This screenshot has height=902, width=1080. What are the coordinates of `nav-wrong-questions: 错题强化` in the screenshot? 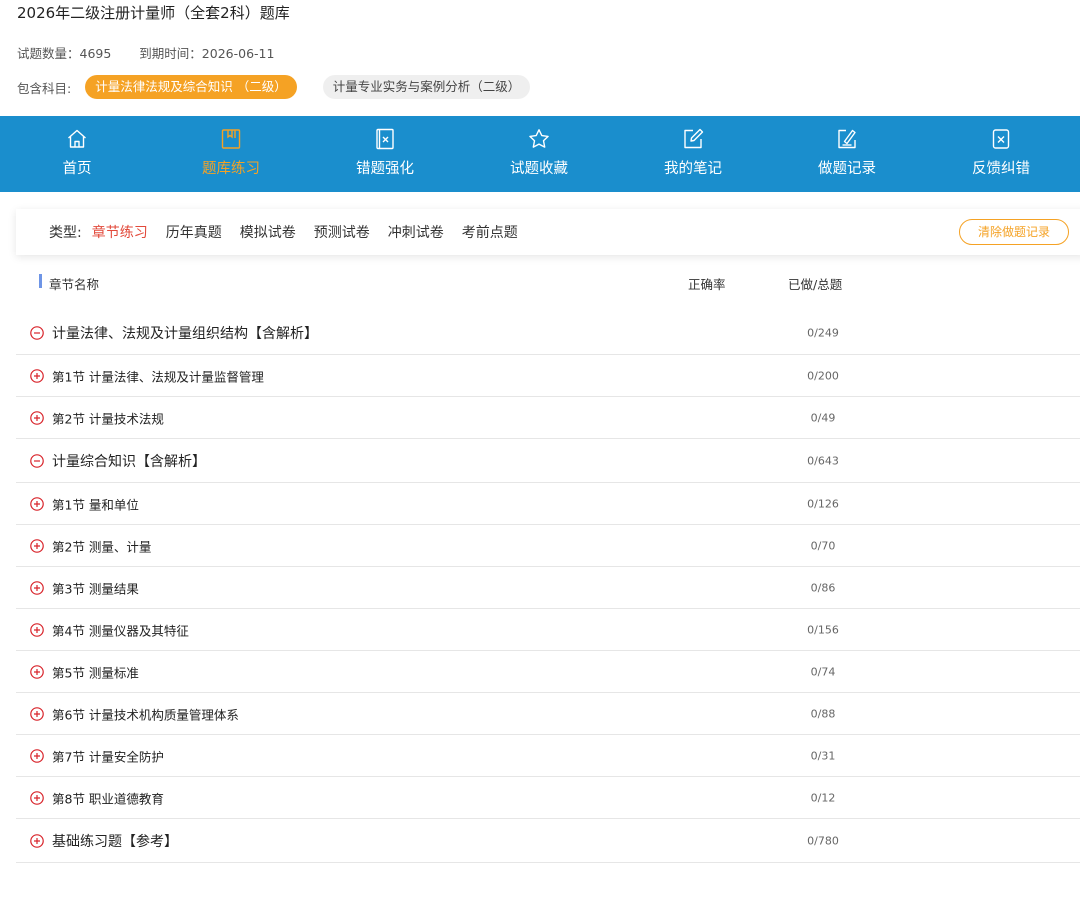 It's located at (385, 154).